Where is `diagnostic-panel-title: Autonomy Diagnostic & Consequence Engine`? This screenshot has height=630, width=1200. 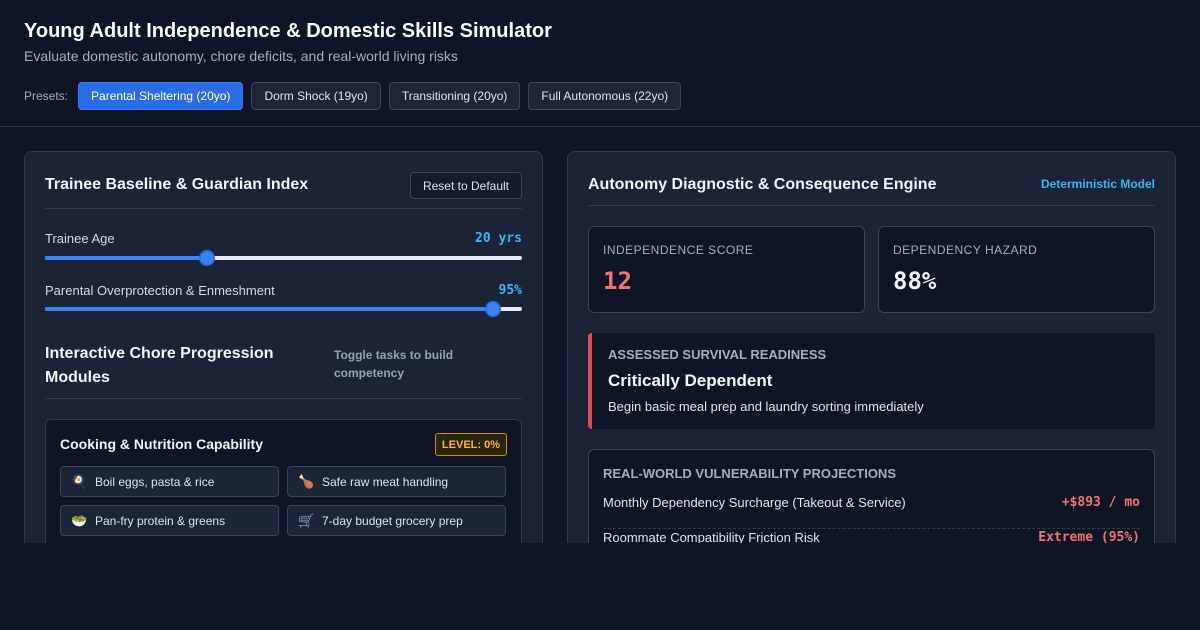
diagnostic-panel-title: Autonomy Diagnostic & Consequence Engine is located at coordinates (762, 184).